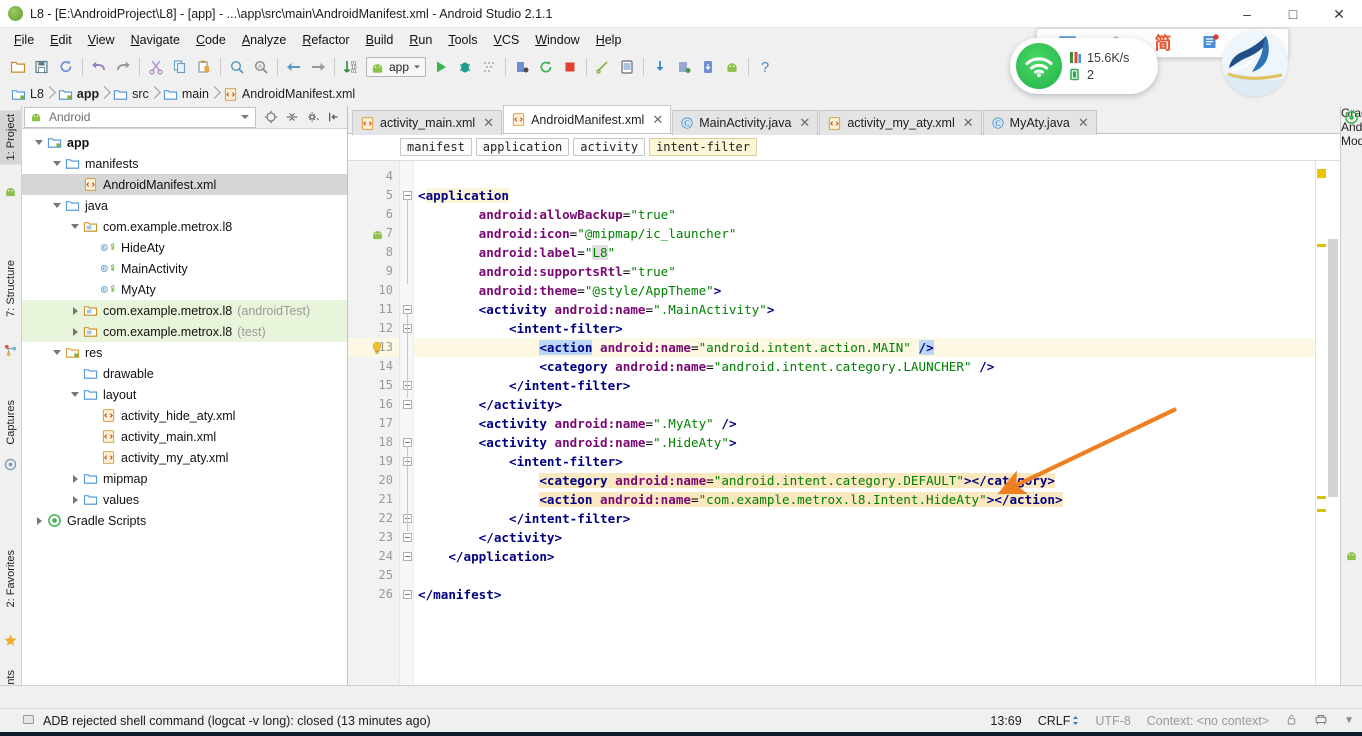  I want to click on scroll-down-icon: ▼, so click(1349, 720).